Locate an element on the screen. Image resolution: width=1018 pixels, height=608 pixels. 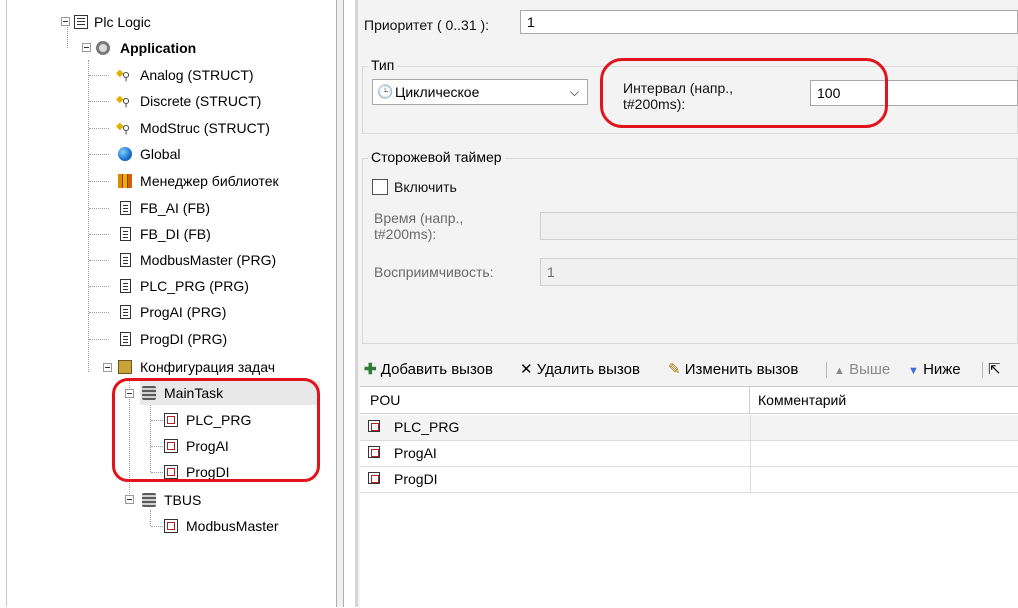
remove-call-button: ✕ Удалить вызов is located at coordinates (580, 370).